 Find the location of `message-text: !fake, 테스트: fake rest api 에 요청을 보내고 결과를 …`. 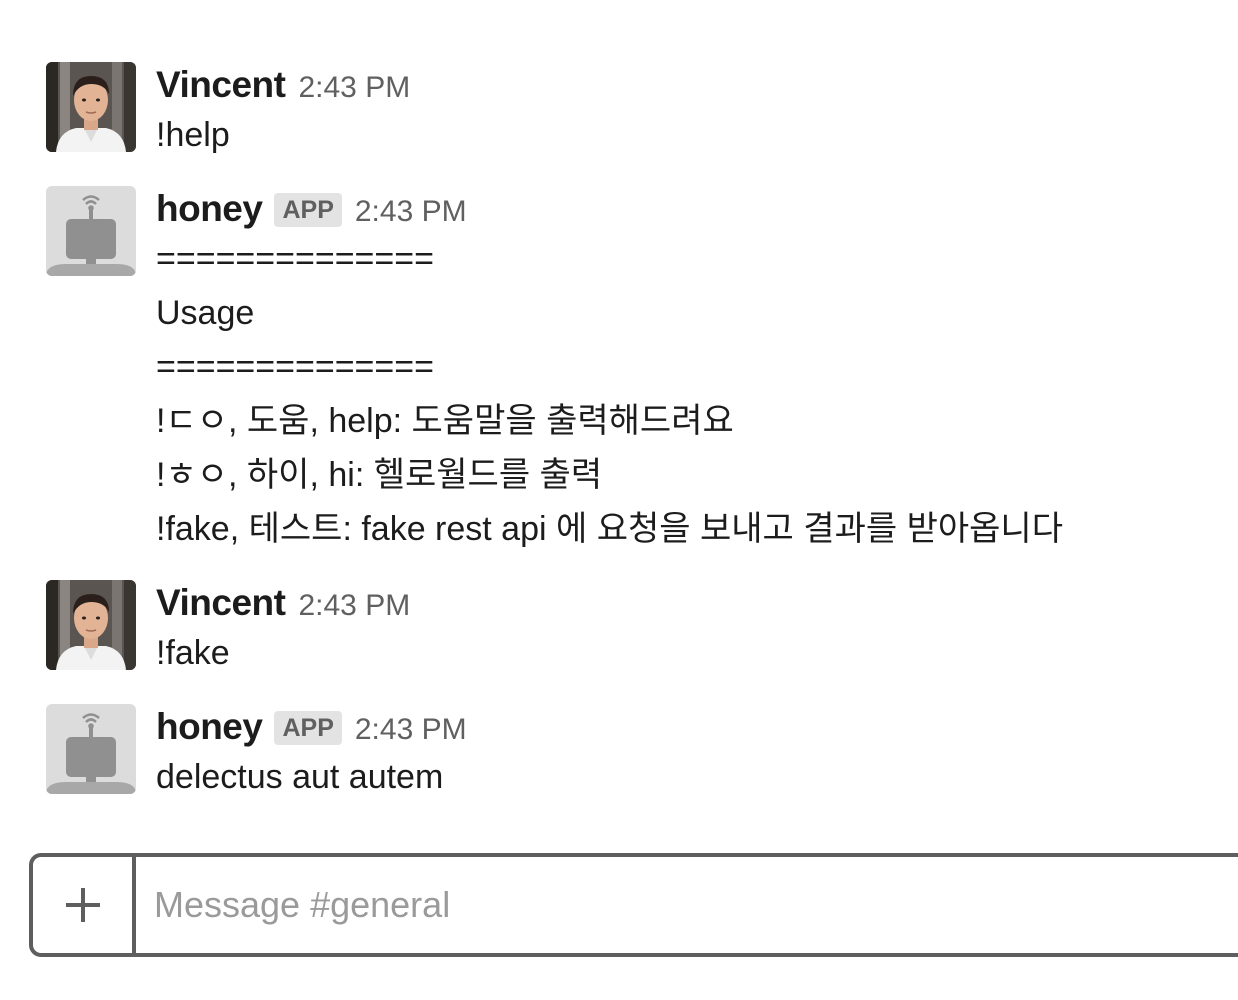

message-text: !fake, 테스트: fake rest api 에 요청을 보내고 결과를 … is located at coordinates (609, 529).